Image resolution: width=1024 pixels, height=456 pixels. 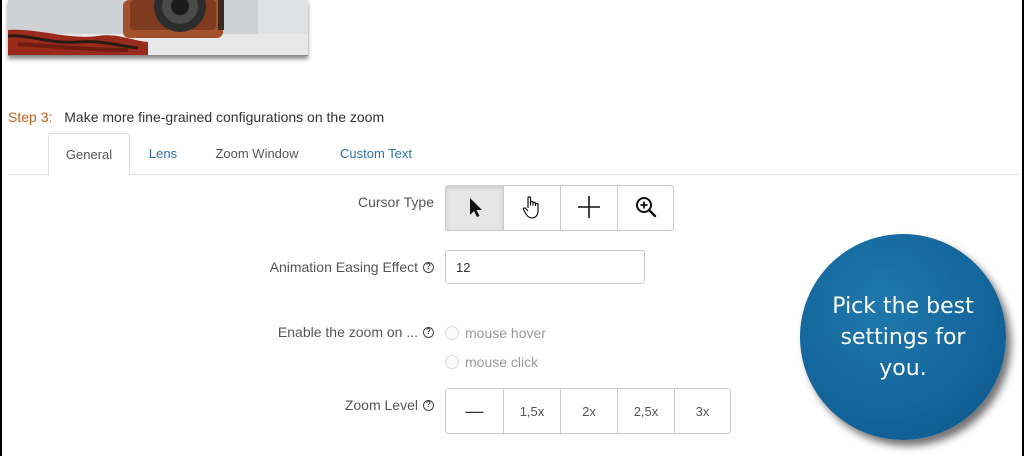 What do you see at coordinates (163, 154) in the screenshot?
I see `tab-lens: Lens` at bounding box center [163, 154].